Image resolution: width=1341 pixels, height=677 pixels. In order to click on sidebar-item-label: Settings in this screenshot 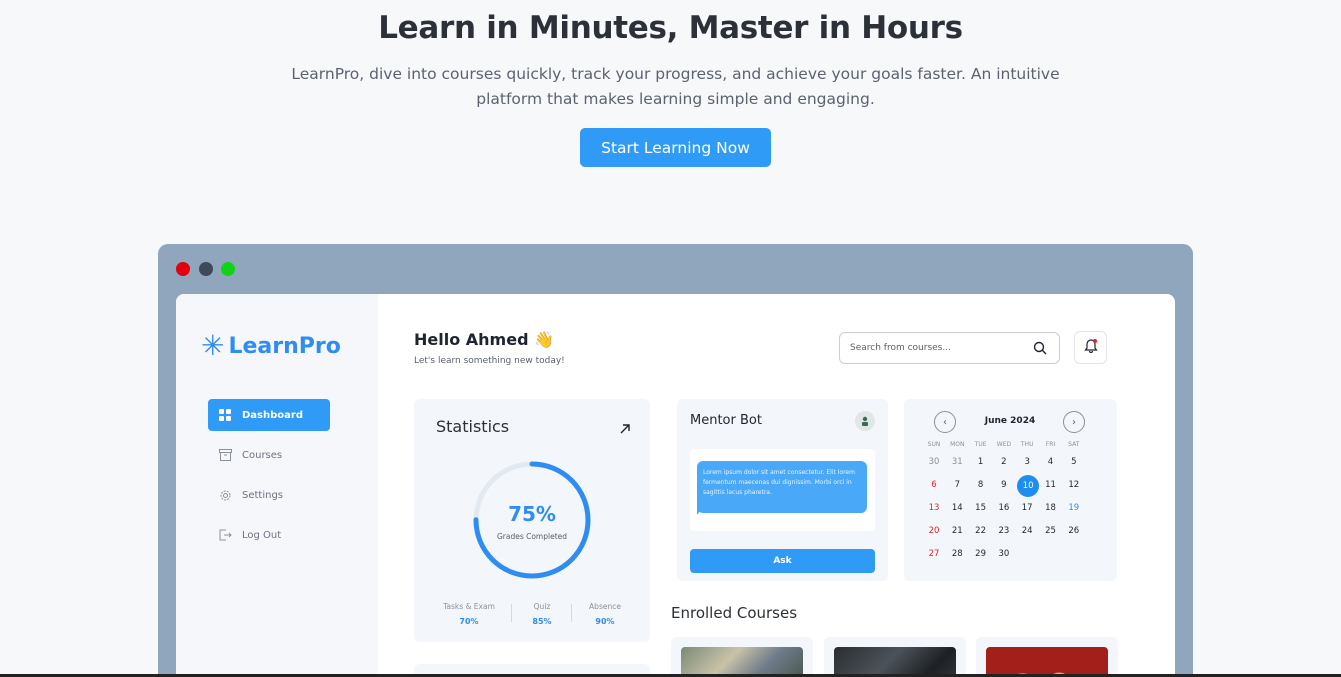, I will do `click(263, 495)`.